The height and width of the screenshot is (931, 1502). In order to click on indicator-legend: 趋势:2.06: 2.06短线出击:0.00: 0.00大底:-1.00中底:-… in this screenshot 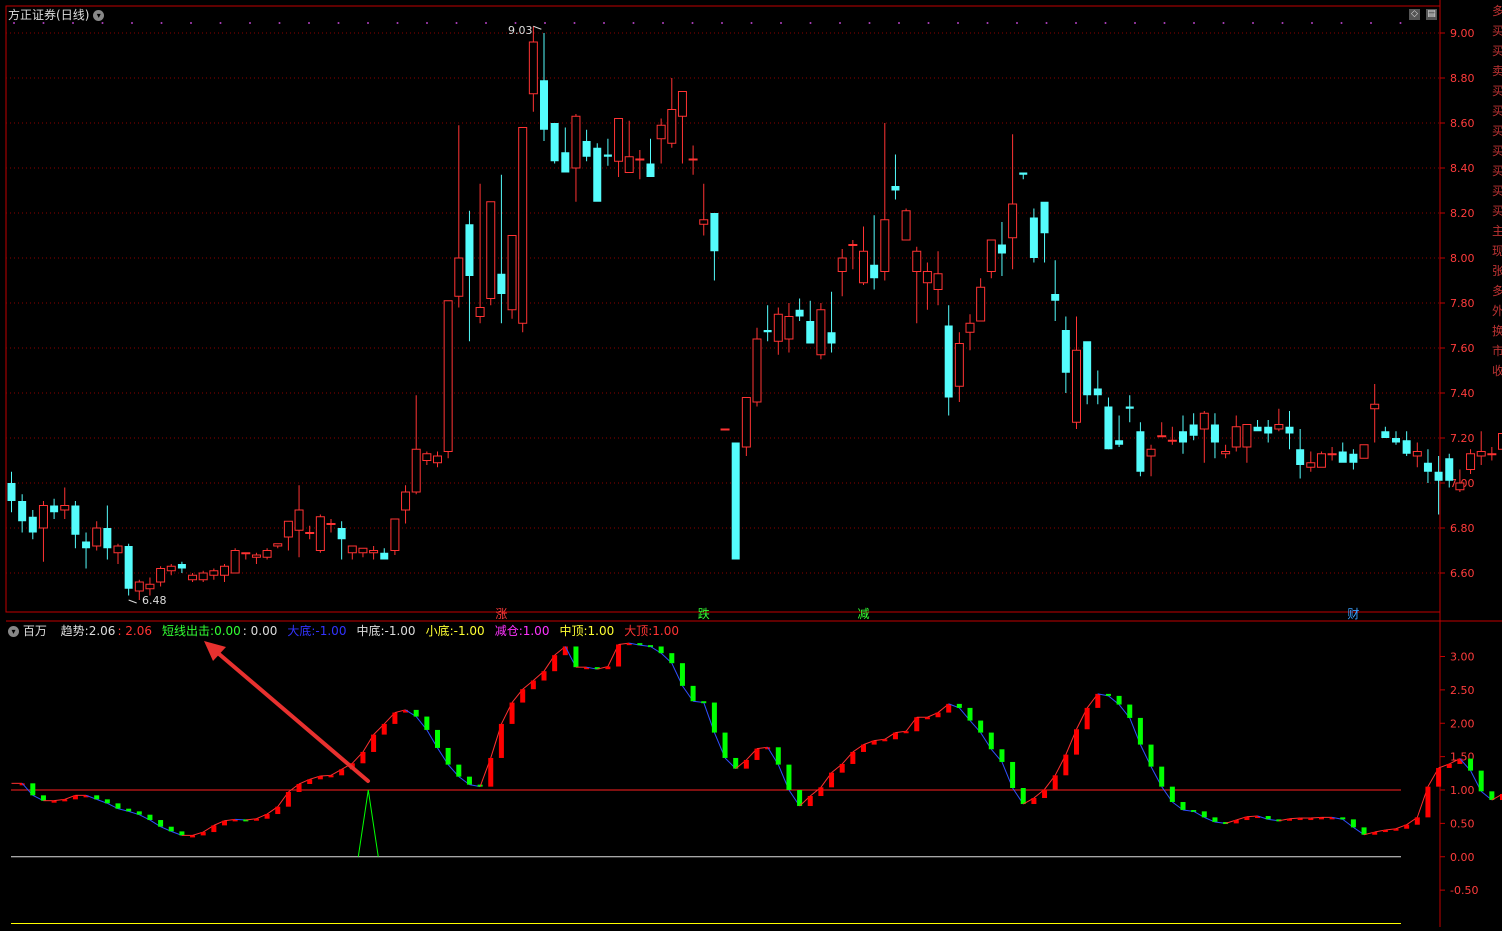, I will do `click(365, 631)`.